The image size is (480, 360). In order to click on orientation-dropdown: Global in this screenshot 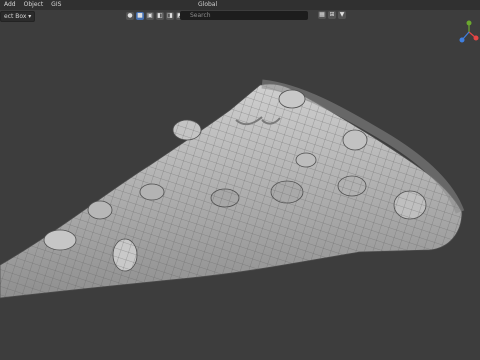, I will do `click(207, 4)`.